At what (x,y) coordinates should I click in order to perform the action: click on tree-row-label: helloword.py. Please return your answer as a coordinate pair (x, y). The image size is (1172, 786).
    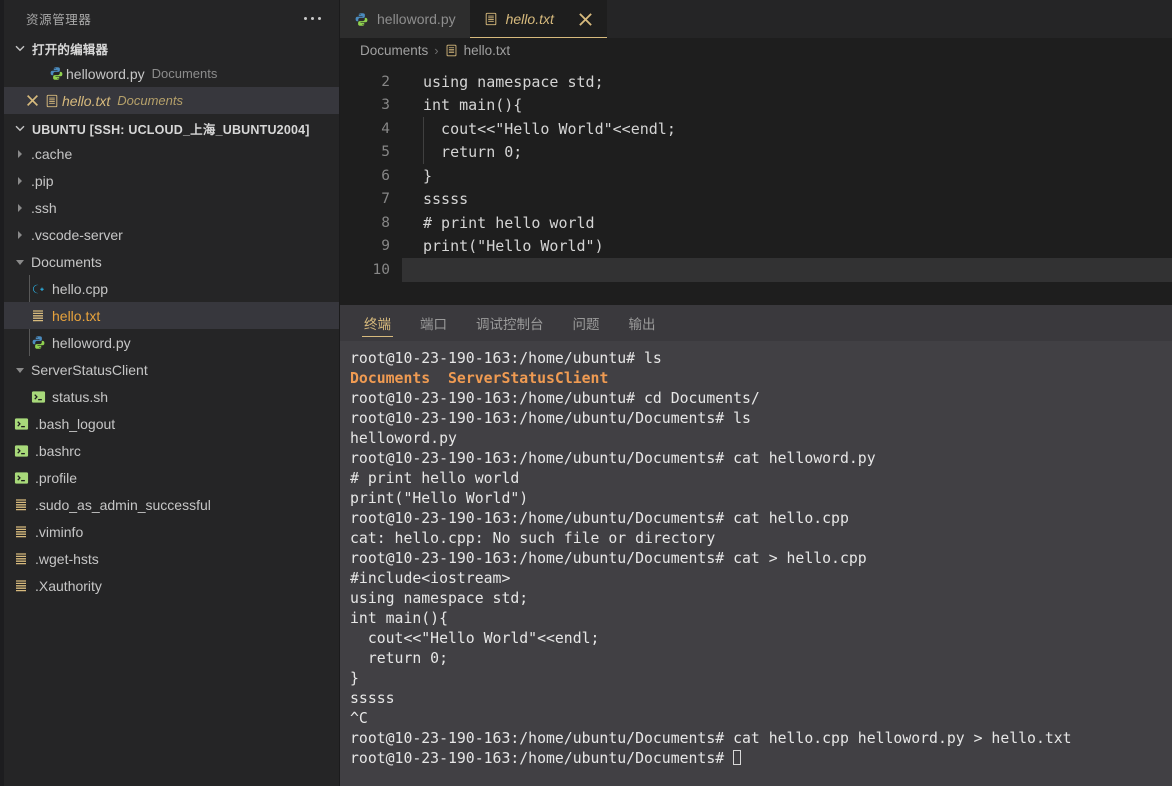
    Looking at the image, I should click on (91, 342).